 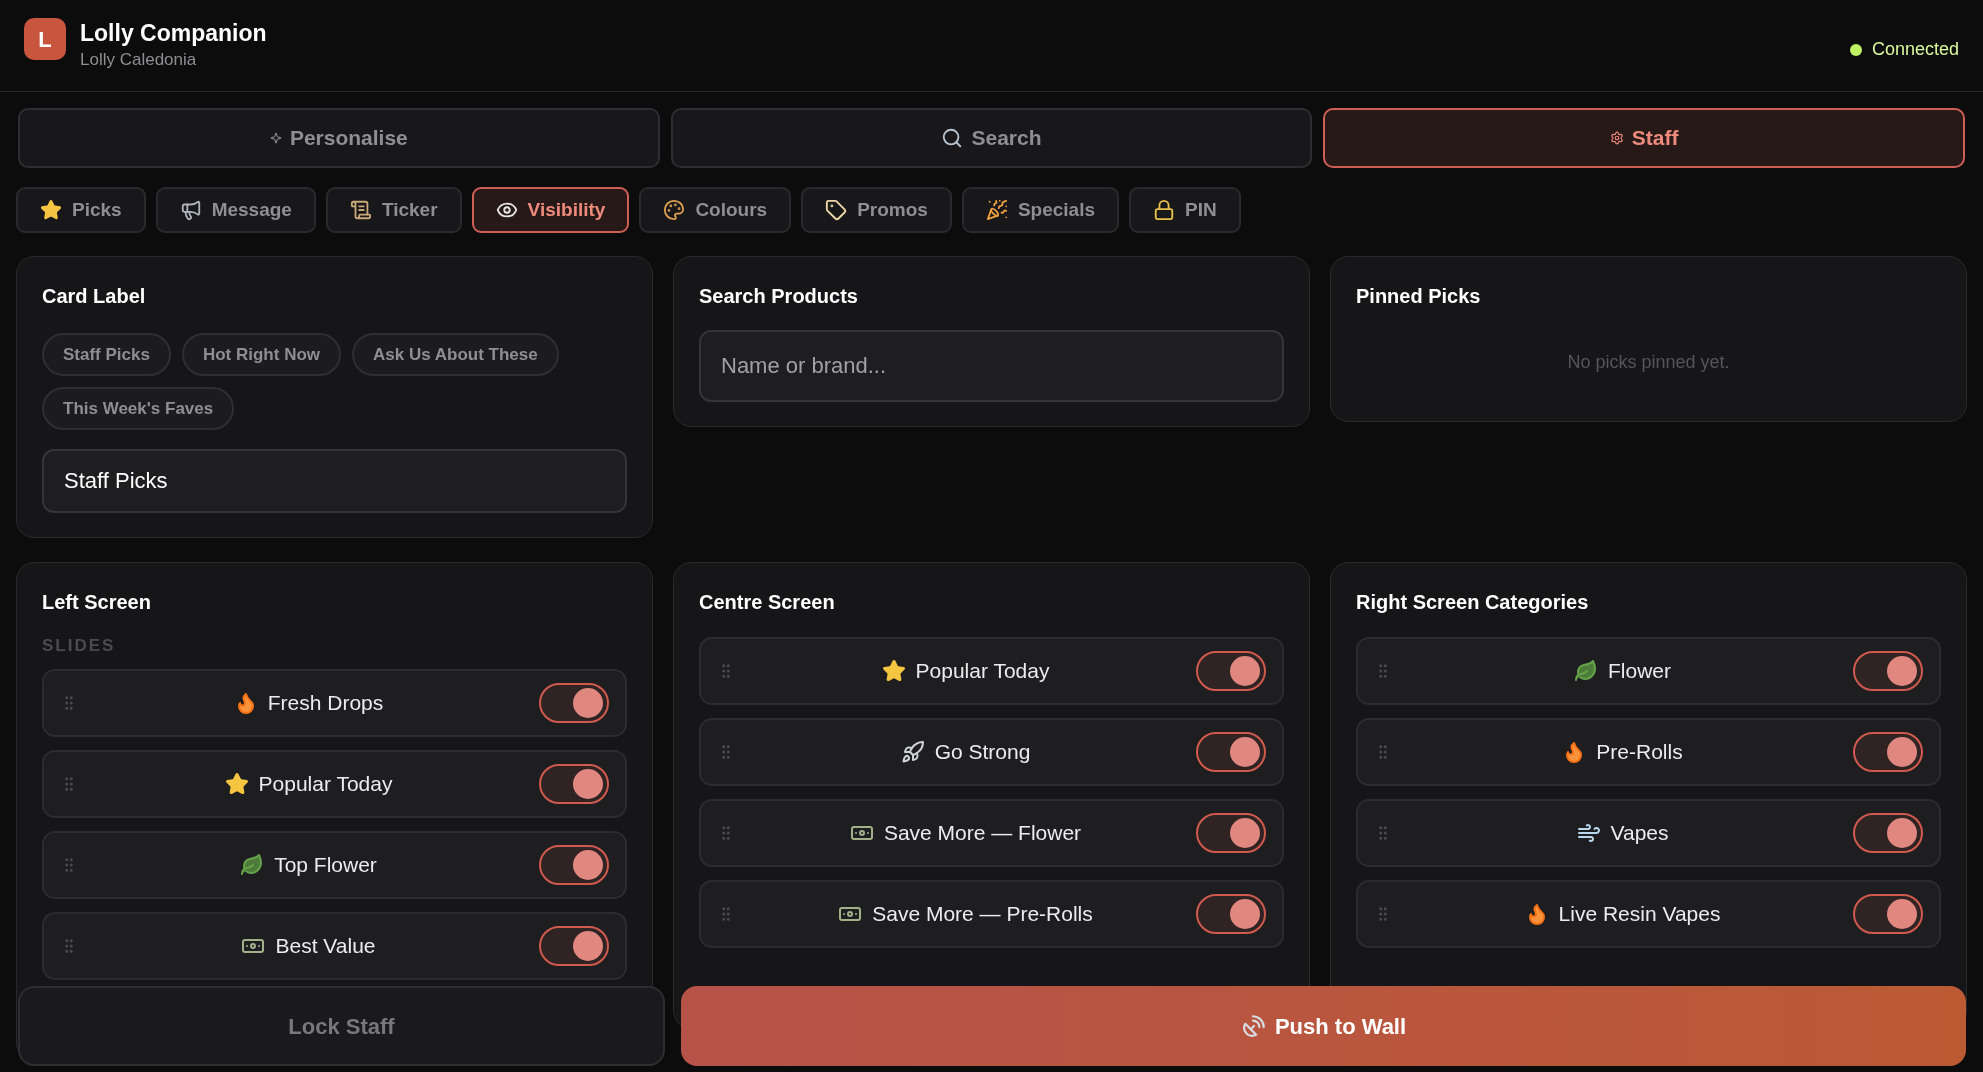 What do you see at coordinates (1185, 210) in the screenshot?
I see `sub-tab: PIN` at bounding box center [1185, 210].